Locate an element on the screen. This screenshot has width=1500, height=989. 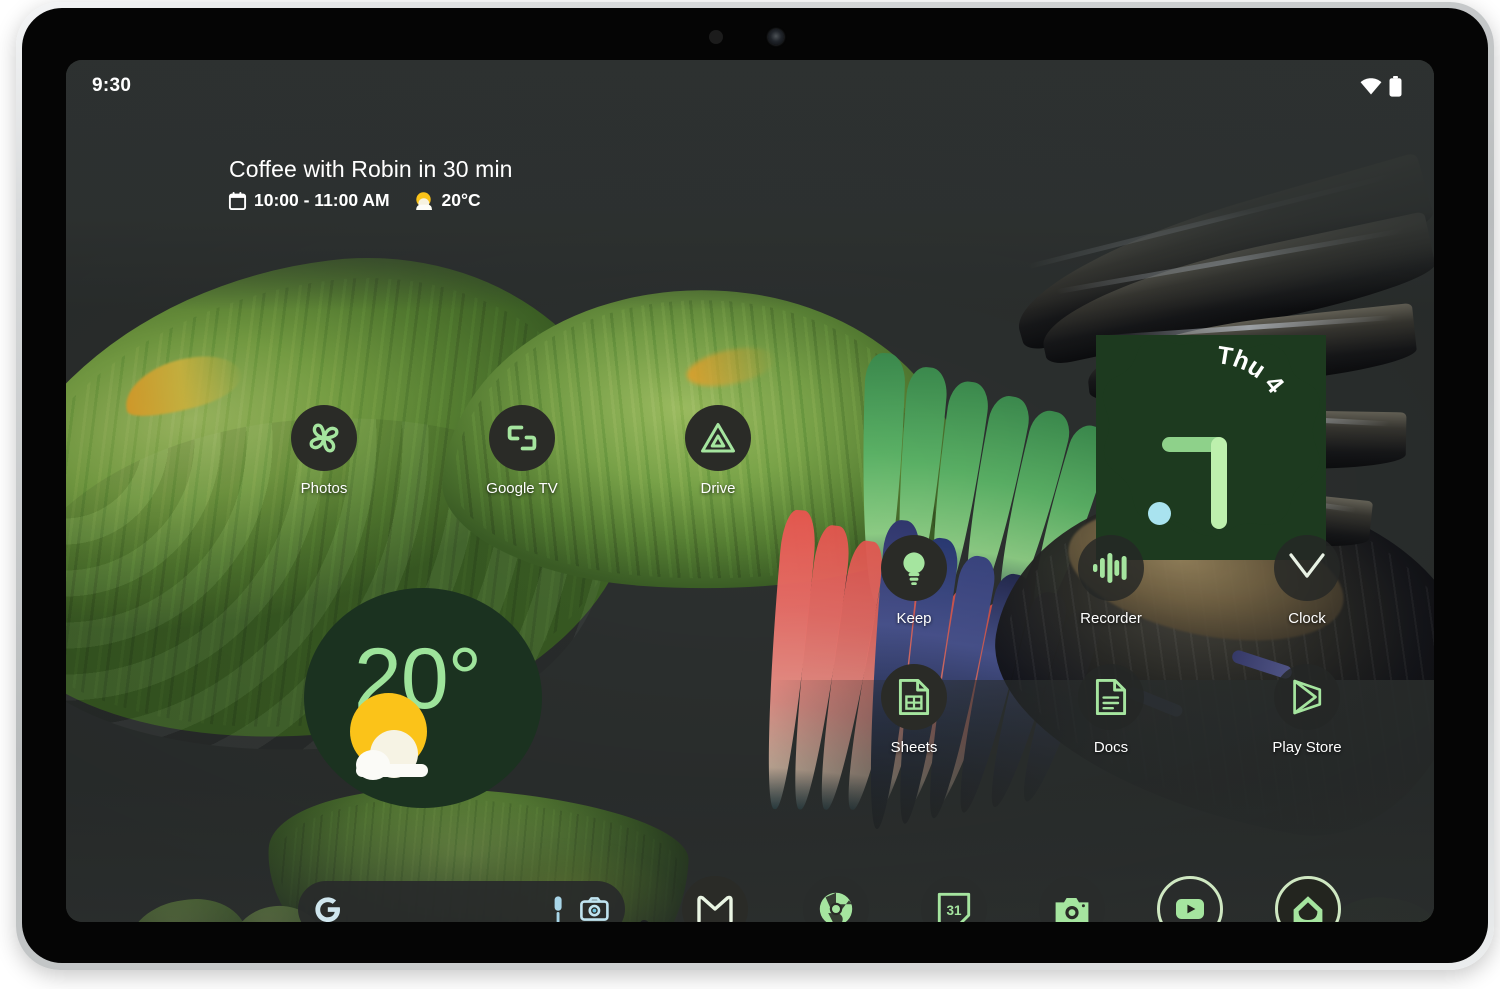
second-marker-dot is located at coordinates (1159, 513).